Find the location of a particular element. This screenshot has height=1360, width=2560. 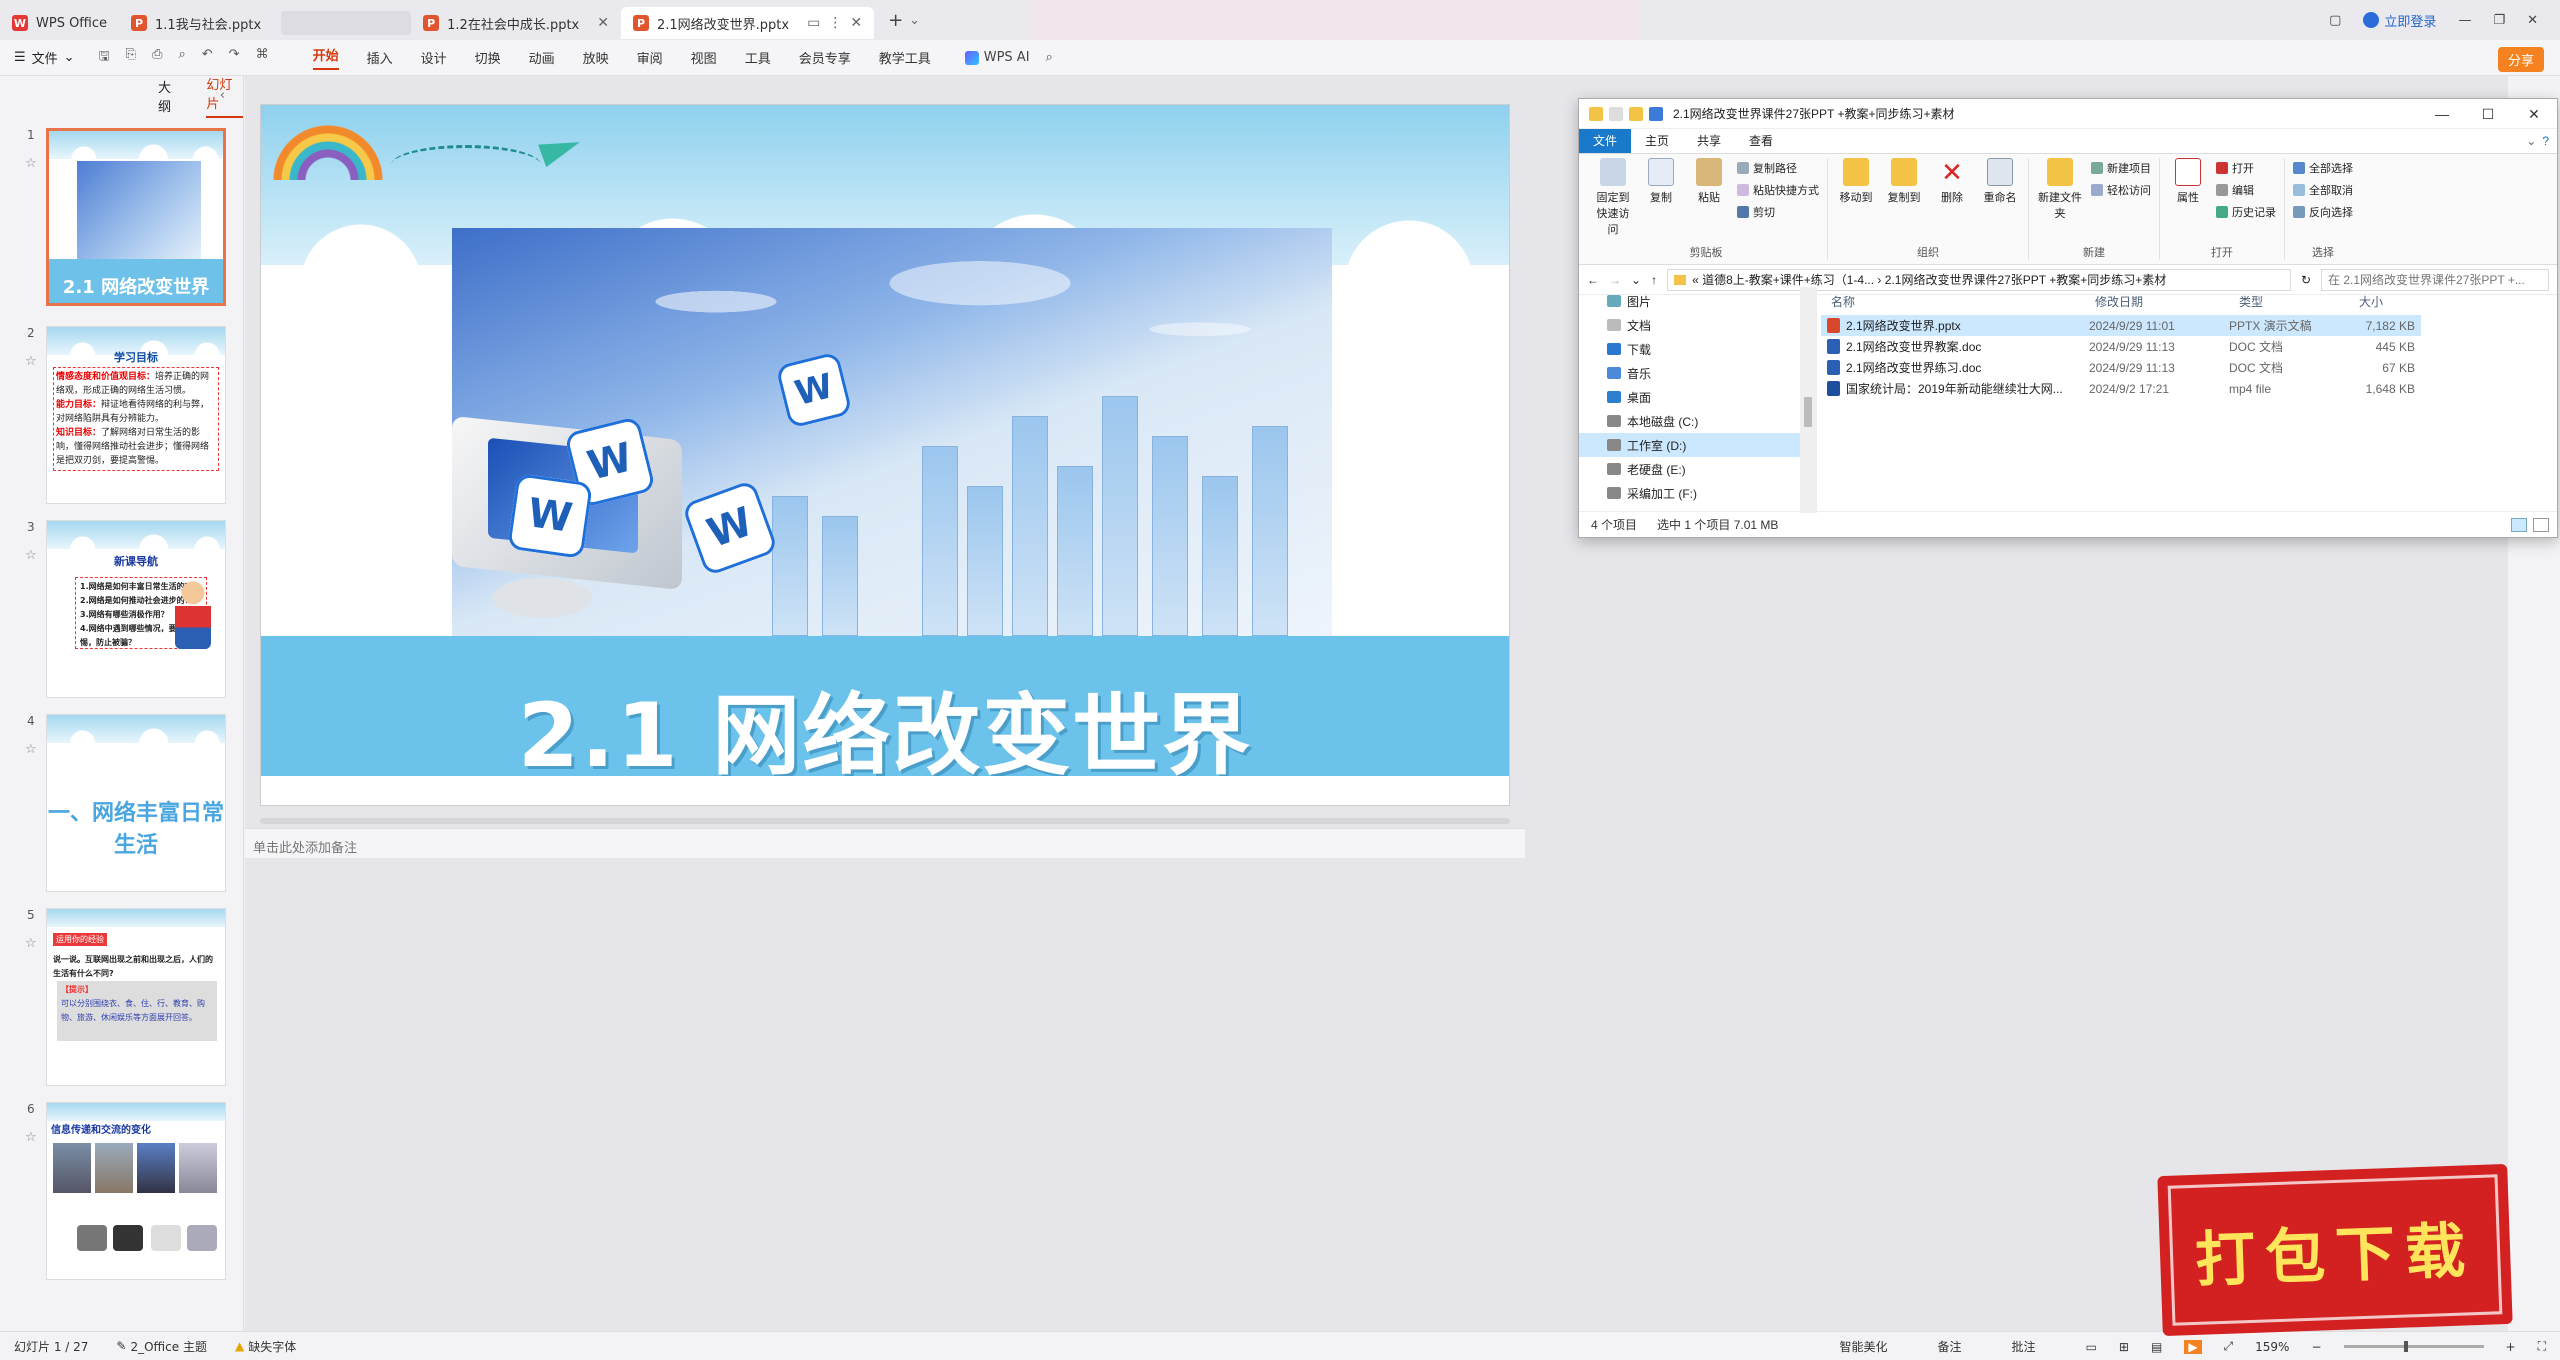

slide-thumb-row: 4 ☆ 一、网络丰富日常生活 is located at coordinates (122, 803).